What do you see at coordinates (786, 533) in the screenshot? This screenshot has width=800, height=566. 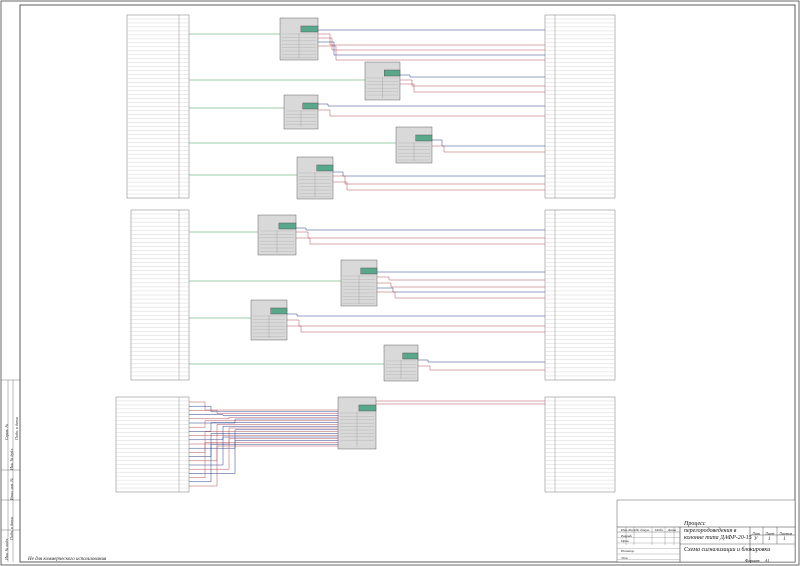 I see `stamp-sheets-header: Листов` at bounding box center [786, 533].